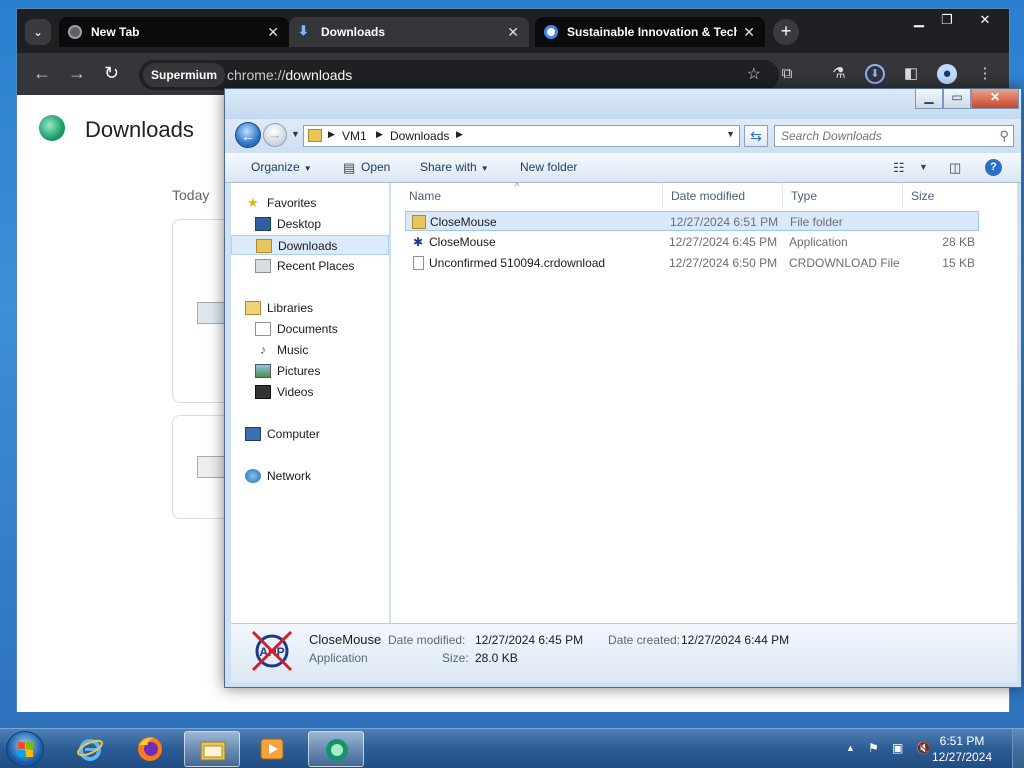  What do you see at coordinates (248, 135) in the screenshot?
I see `back-button: ←` at bounding box center [248, 135].